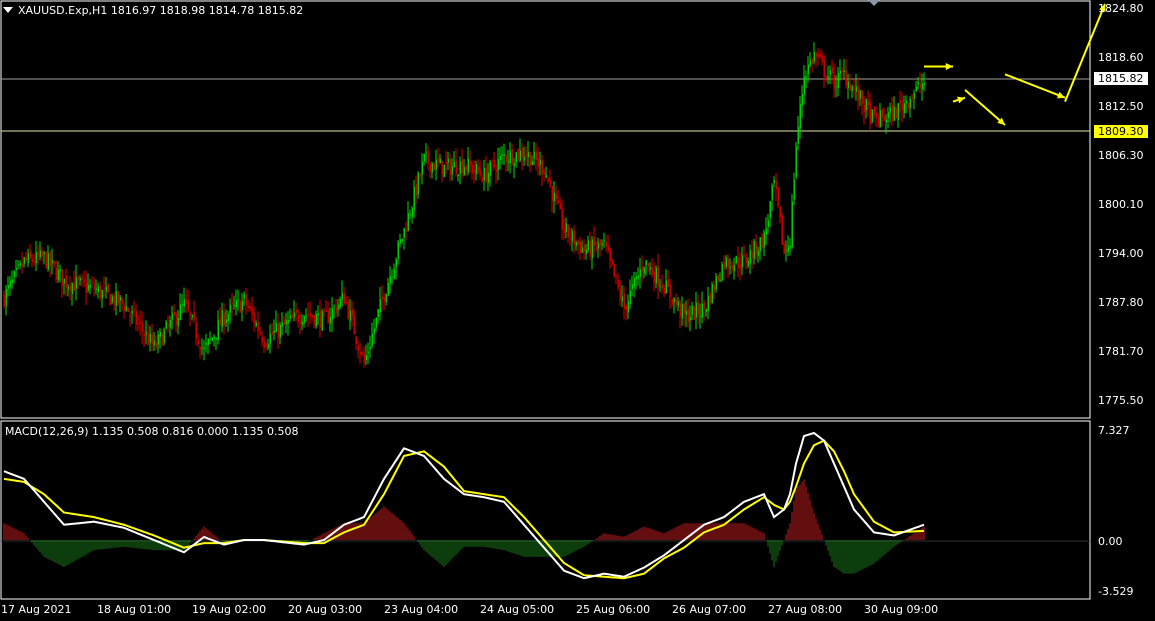 The width and height of the screenshot is (1155, 621). Describe the element at coordinates (229, 609) in the screenshot. I see `time-tick: 19 Aug 02:00` at that location.